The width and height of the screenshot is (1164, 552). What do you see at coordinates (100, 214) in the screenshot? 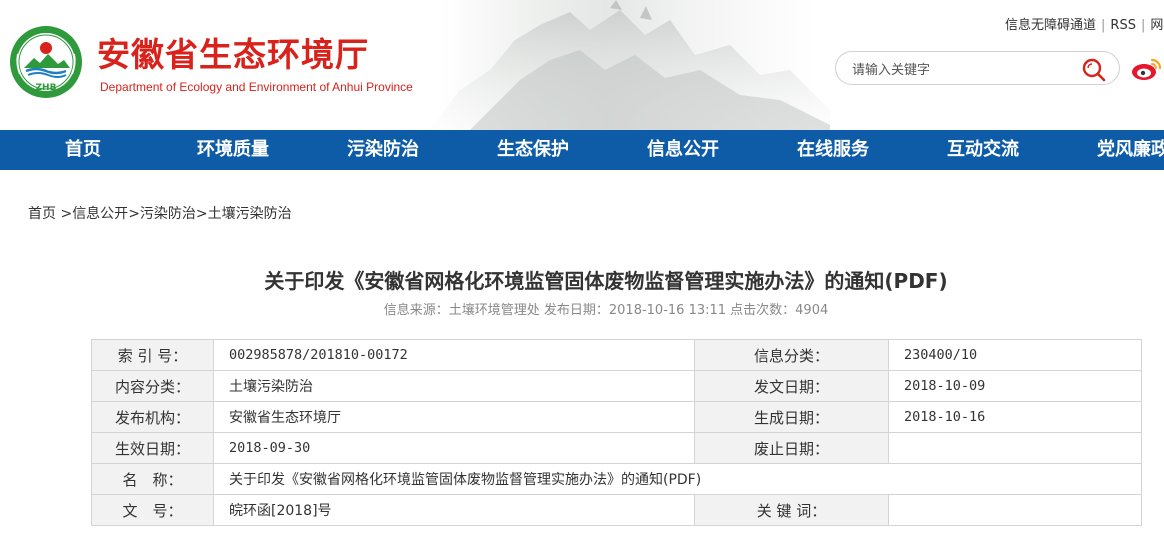
I see `breadcrumb-information-disclosure: 信息公开` at bounding box center [100, 214].